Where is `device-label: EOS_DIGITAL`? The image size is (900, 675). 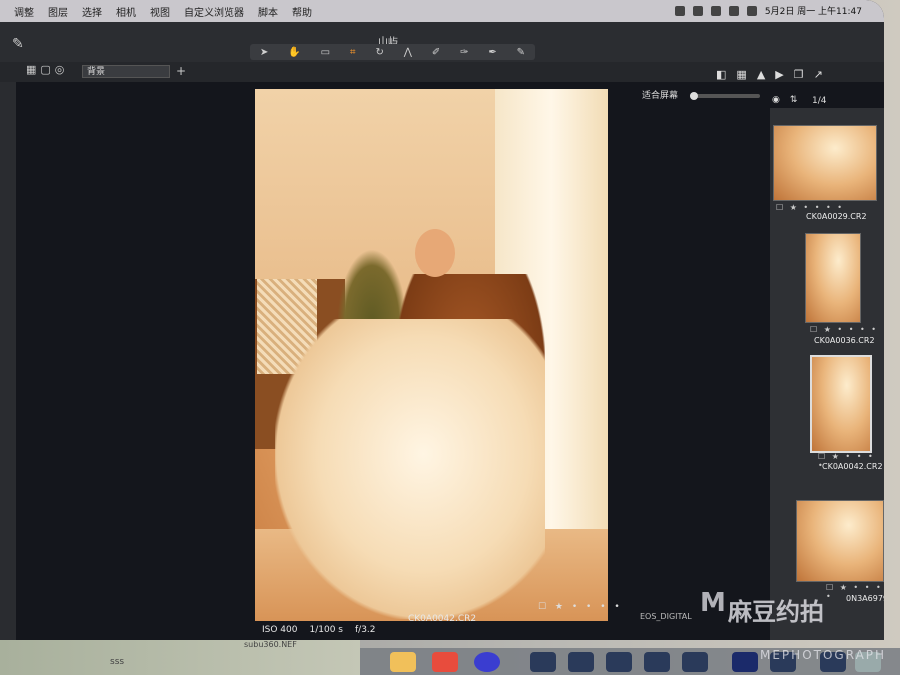 device-label: EOS_DIGITAL is located at coordinates (666, 616).